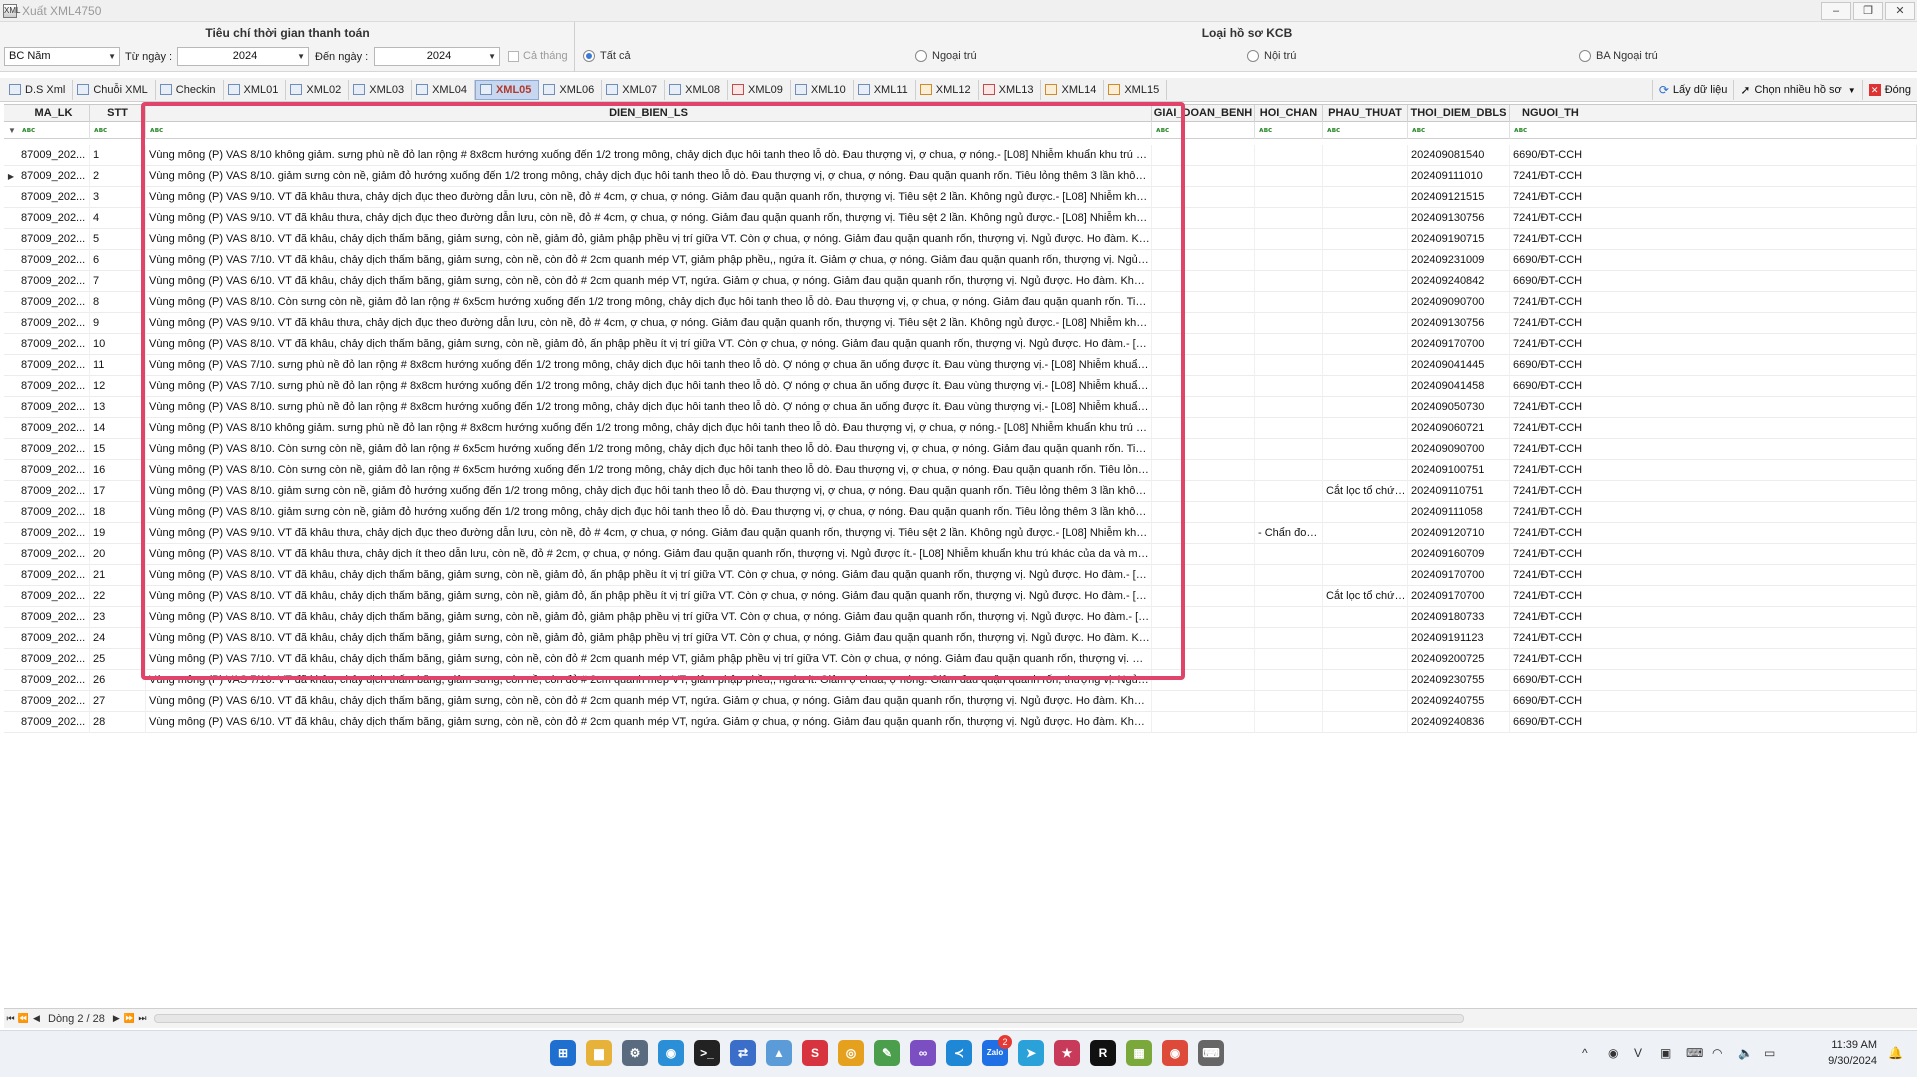 The width and height of the screenshot is (1917, 1077). I want to click on cell-thoi-diem-dbls: 202409231009, so click(1459, 260).